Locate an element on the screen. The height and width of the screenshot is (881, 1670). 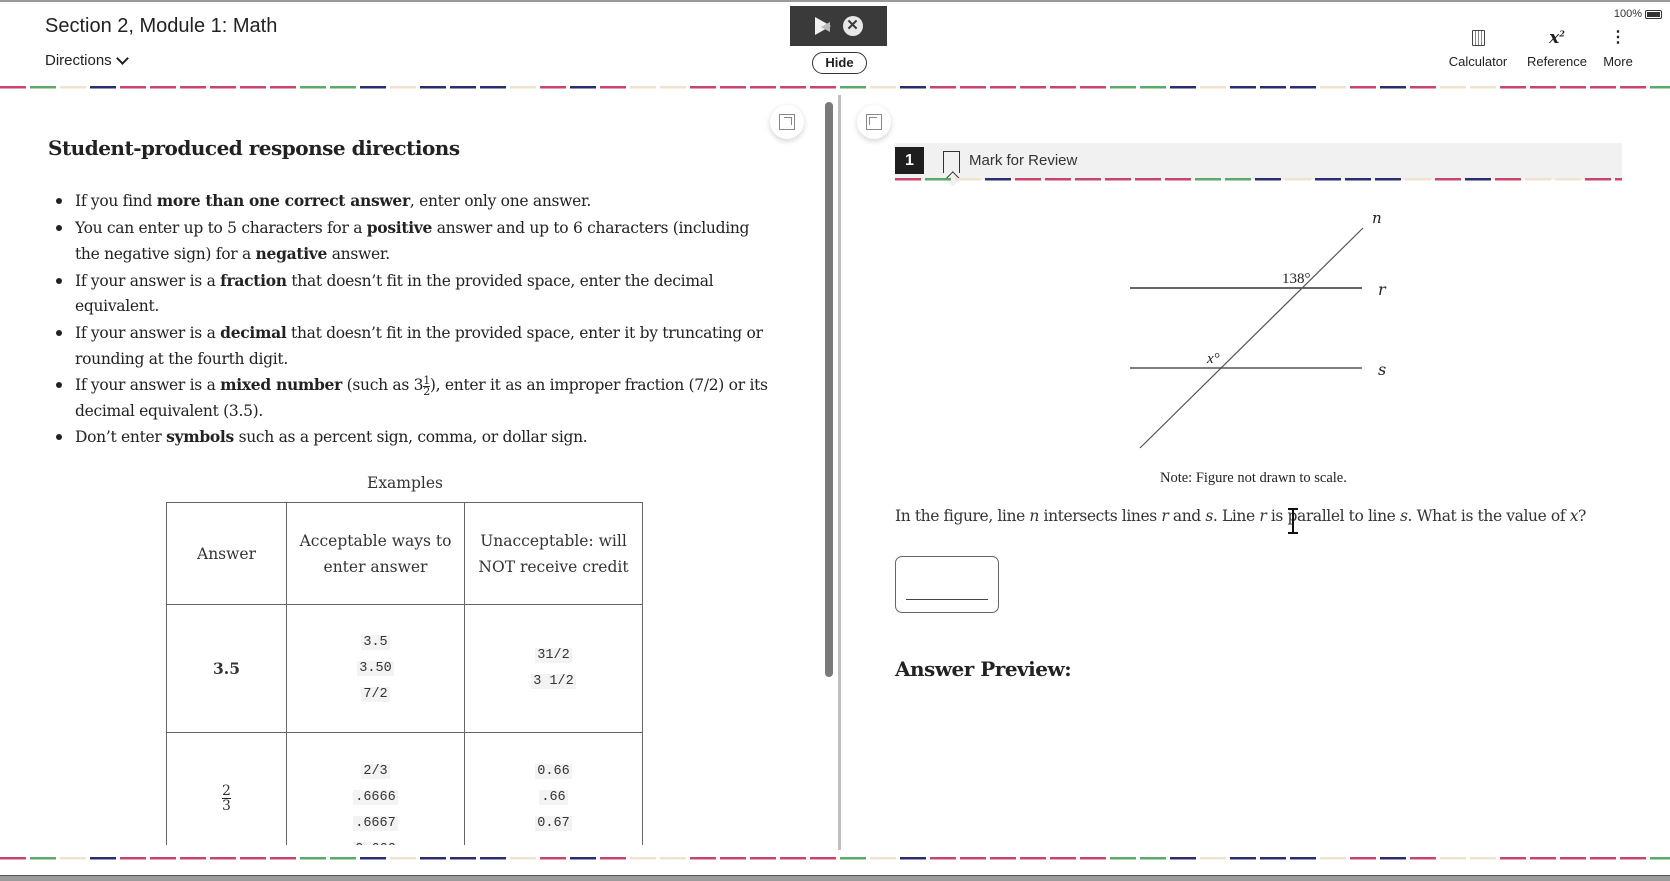
geometry-figure: n r s 138° x° is located at coordinates (1258, 329).